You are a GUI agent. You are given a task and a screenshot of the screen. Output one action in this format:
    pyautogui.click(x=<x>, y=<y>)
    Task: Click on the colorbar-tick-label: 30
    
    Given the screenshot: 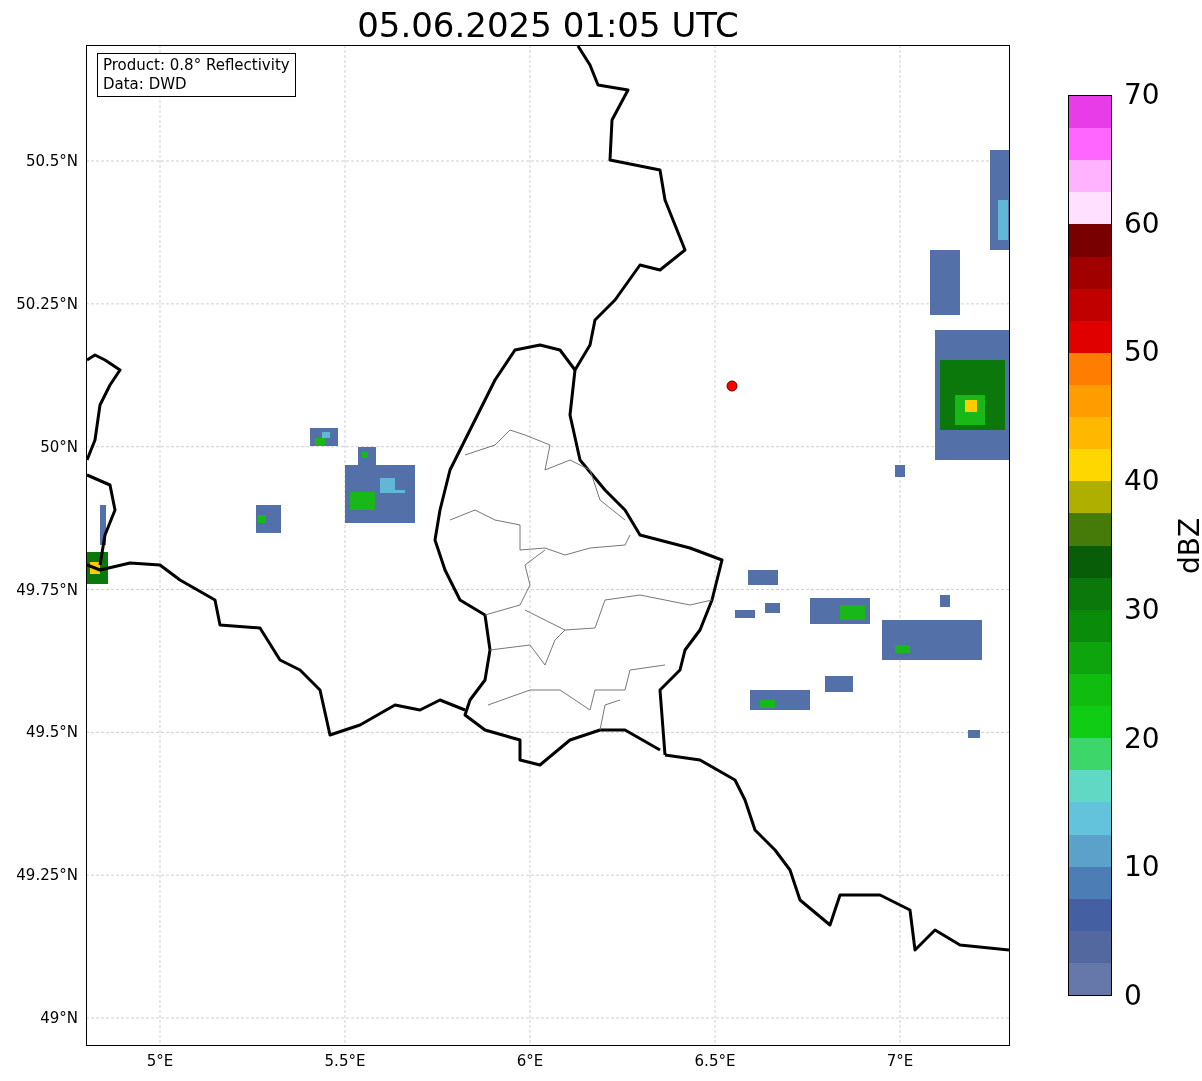 What is the action you would take?
    pyautogui.click(x=1142, y=609)
    